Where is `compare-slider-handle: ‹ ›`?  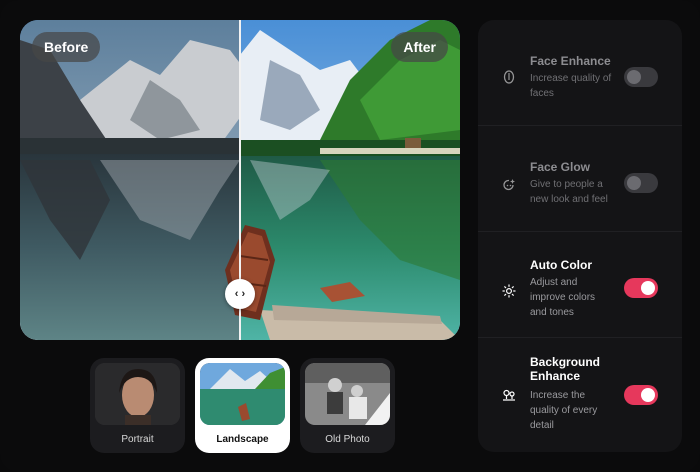
compare-slider-handle: ‹ › is located at coordinates (240, 294).